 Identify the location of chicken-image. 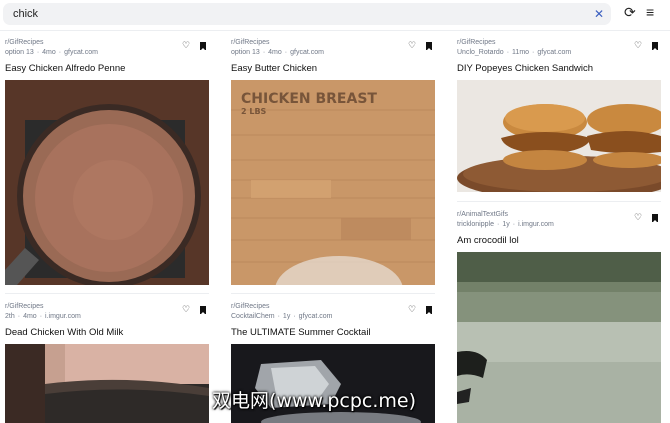
(107, 383).